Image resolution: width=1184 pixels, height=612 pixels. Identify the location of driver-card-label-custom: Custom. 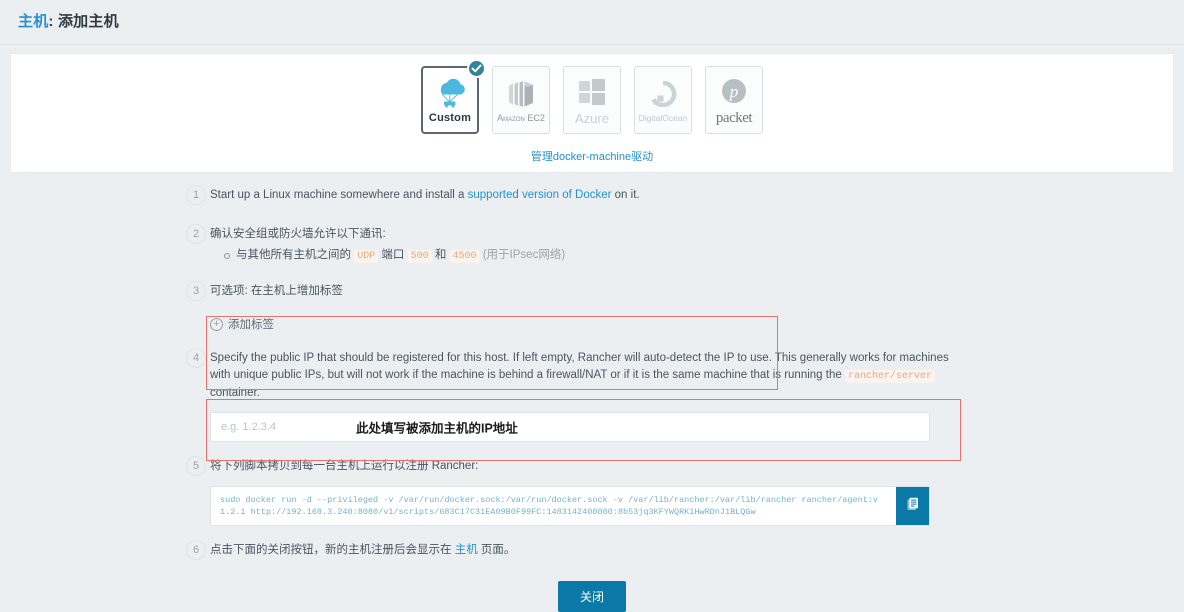
(450, 118).